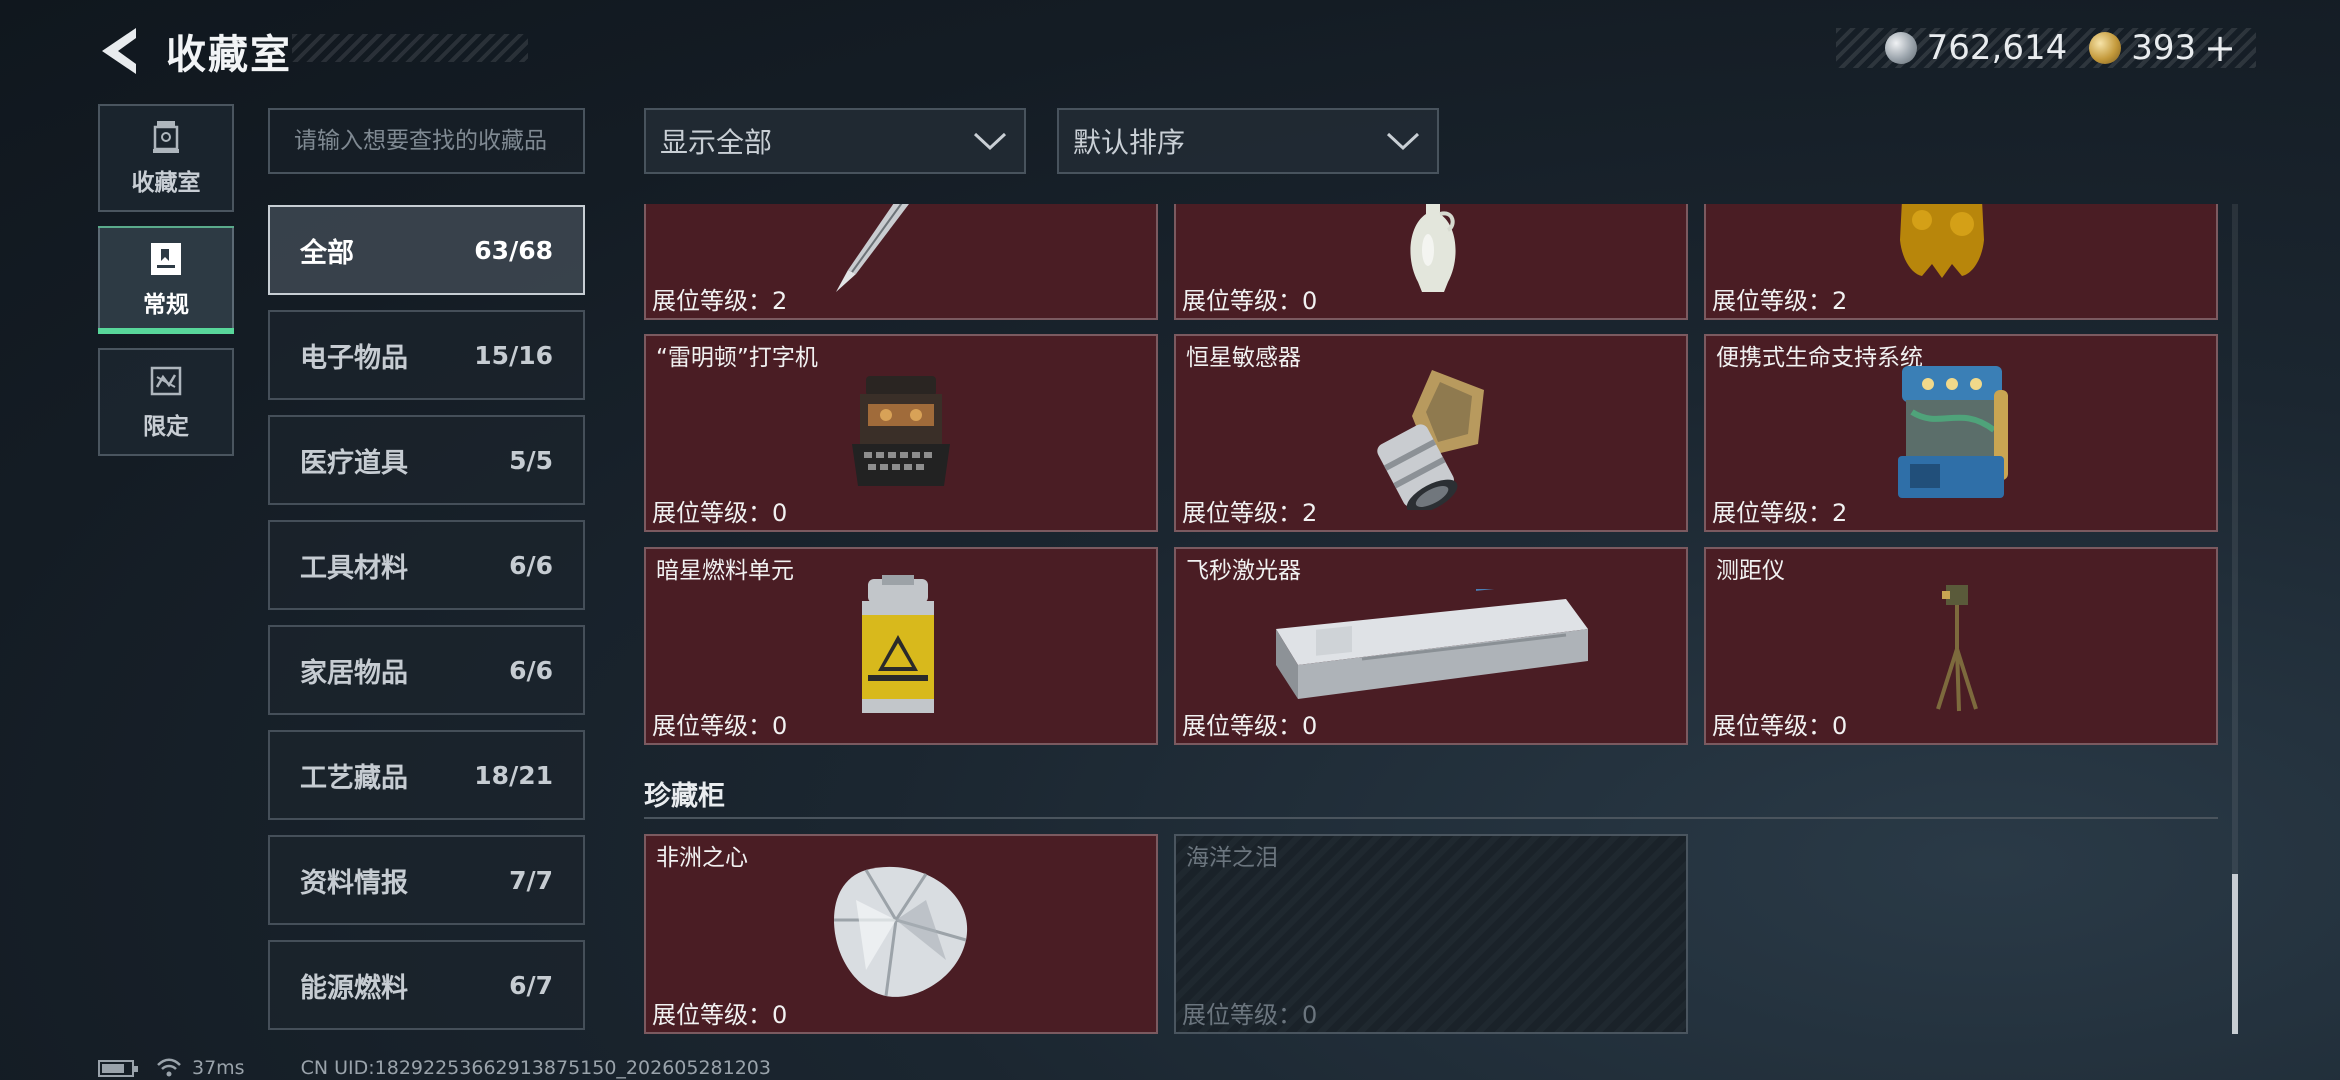 The image size is (2340, 1080). I want to click on side-tab-collection-room: 收藏室, so click(166, 158).